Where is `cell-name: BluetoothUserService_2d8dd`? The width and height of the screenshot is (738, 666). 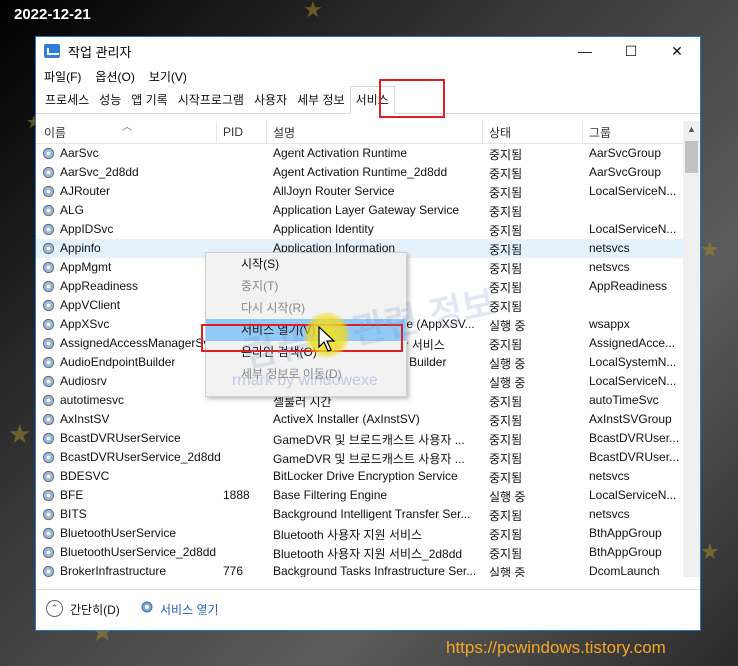 cell-name: BluetoothUserService_2d8dd is located at coordinates (138, 552).